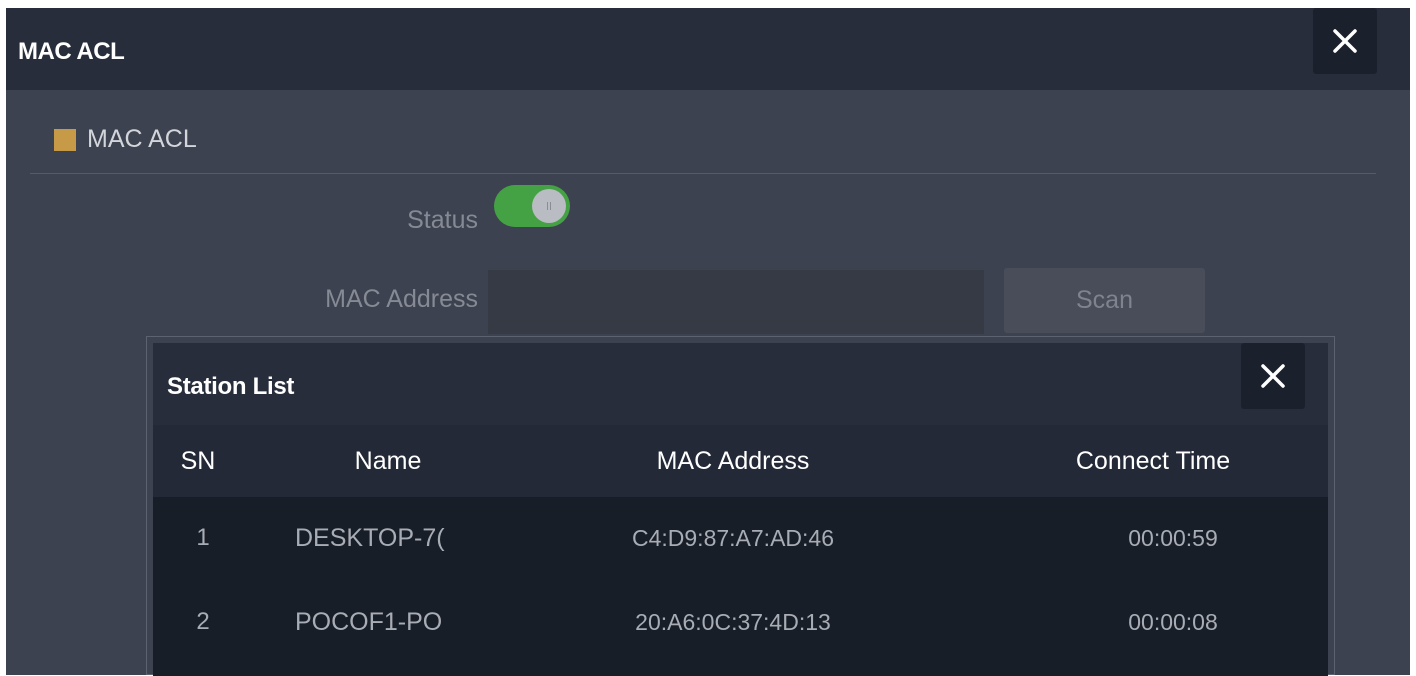 The height and width of the screenshot is (676, 1416). I want to click on table-header: SN Name MAC Address Connect Time, so click(740, 461).